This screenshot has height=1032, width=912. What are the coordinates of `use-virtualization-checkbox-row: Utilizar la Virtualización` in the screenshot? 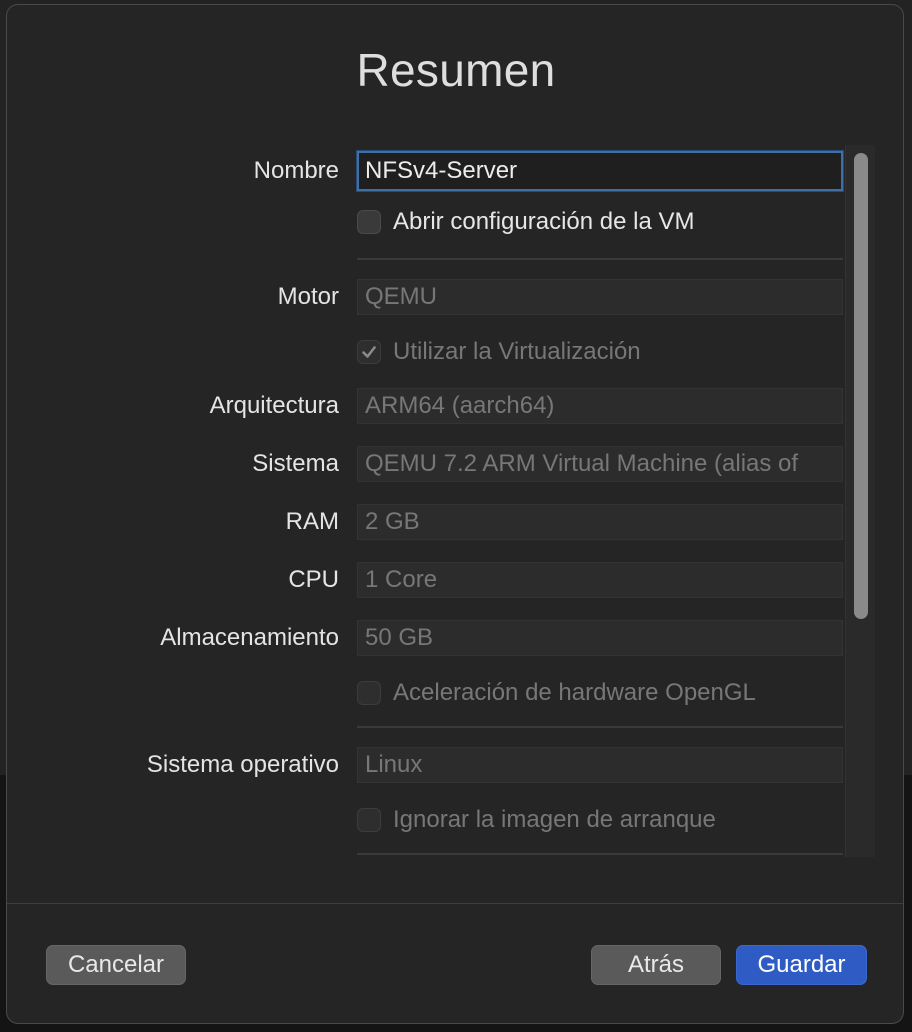 It's located at (499, 352).